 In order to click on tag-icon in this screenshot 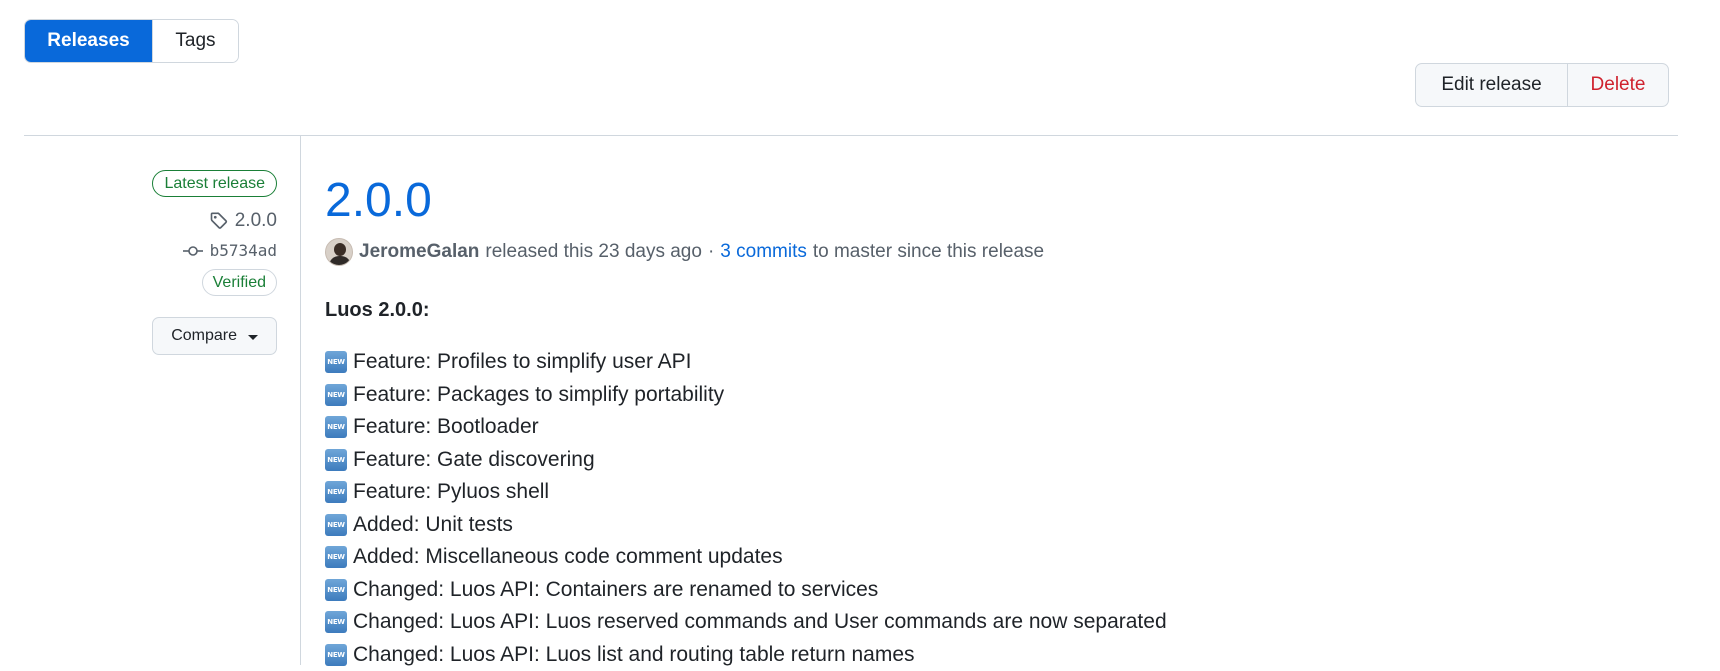, I will do `click(219, 221)`.